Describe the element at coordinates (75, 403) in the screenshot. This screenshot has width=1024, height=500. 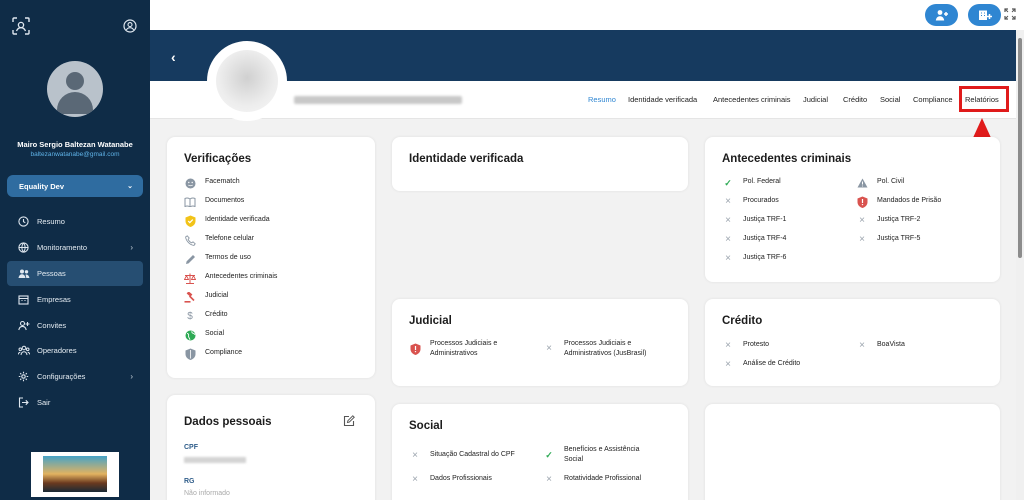
I see `sidebar-item-sair: Sair` at that location.